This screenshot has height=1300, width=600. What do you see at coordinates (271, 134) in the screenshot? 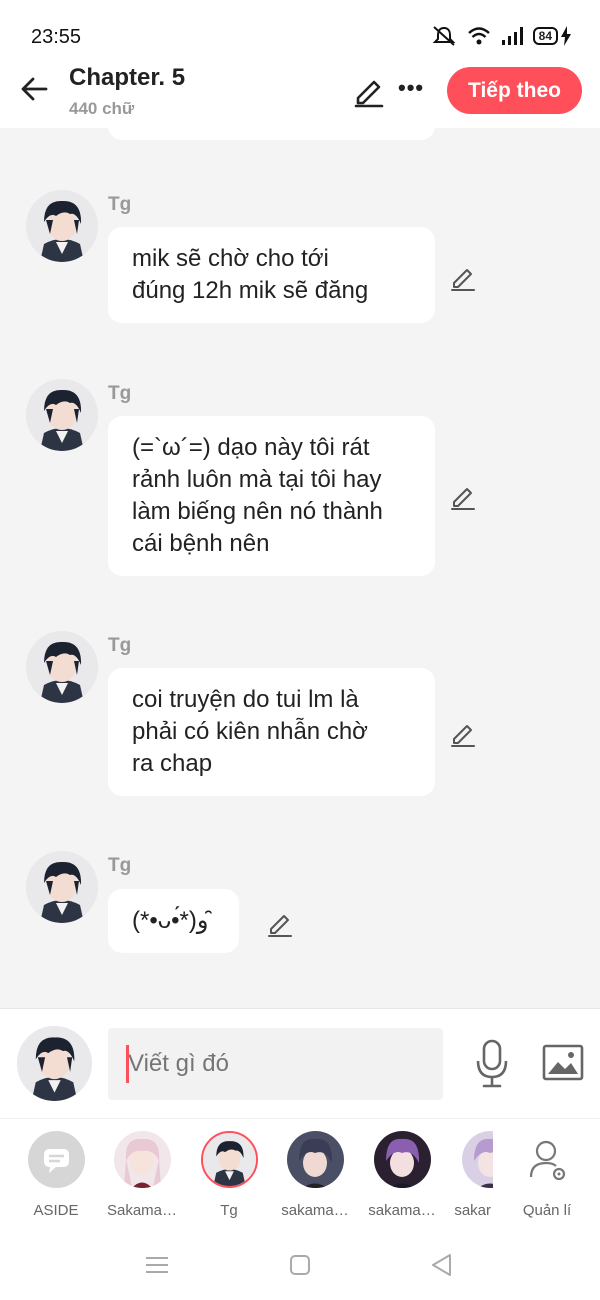
I see `previous-message-bubble` at bounding box center [271, 134].